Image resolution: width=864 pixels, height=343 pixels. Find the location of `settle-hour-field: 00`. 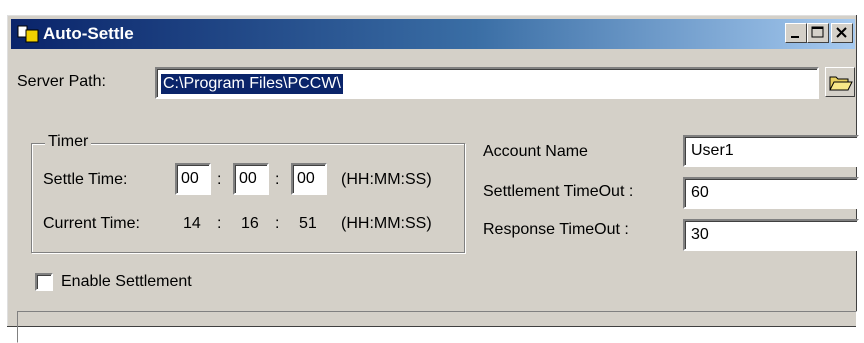

settle-hour-field: 00 is located at coordinates (193, 179).